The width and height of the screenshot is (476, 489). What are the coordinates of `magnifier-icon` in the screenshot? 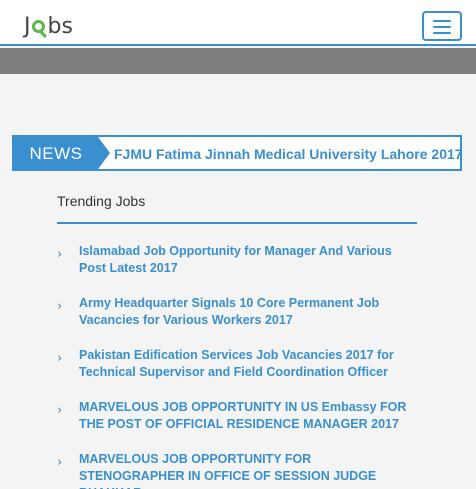 It's located at (39, 27).